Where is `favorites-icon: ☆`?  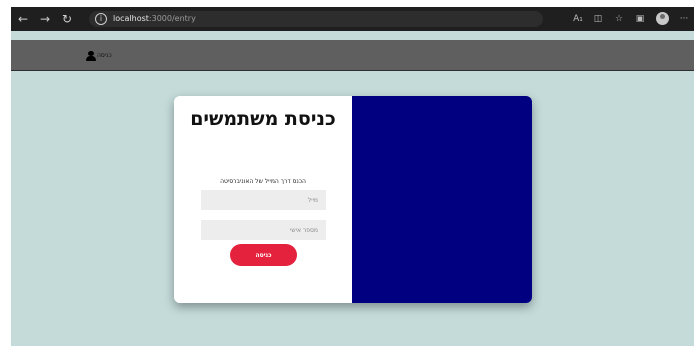
favorites-icon: ☆ is located at coordinates (619, 19).